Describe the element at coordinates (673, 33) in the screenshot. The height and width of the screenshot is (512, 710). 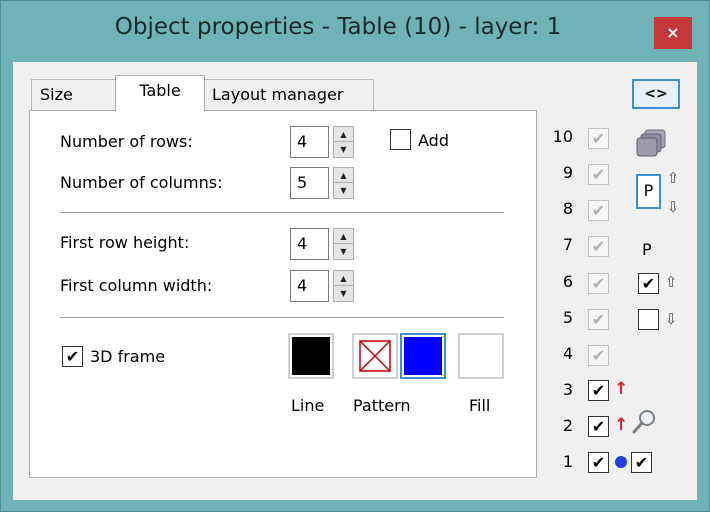
I see `close-button: ×` at that location.